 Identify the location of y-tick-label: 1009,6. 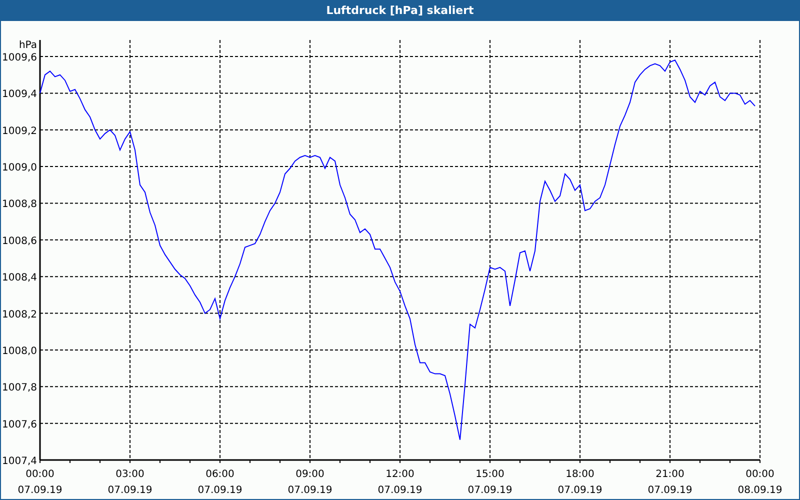
(19, 58).